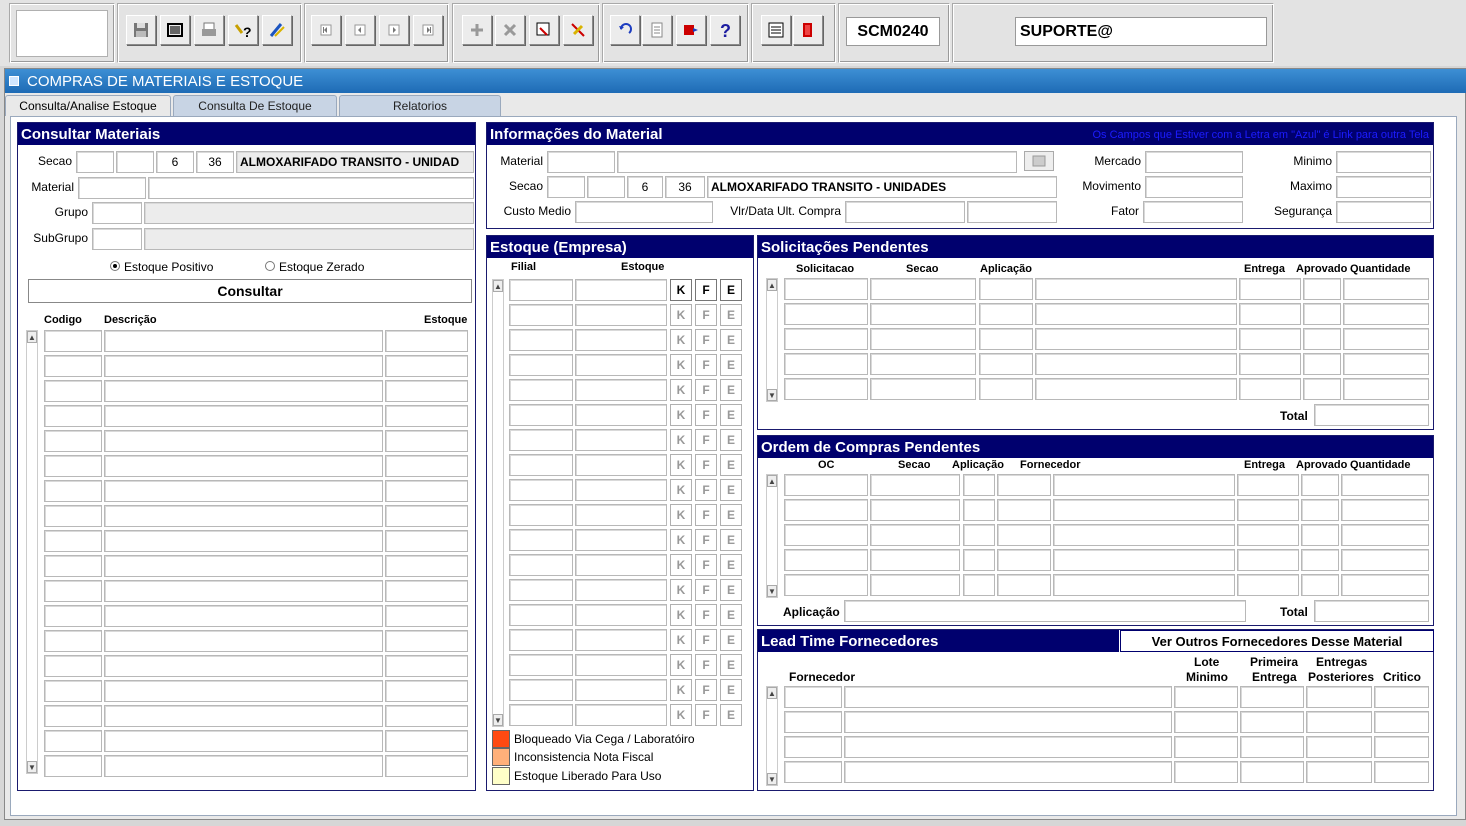 This screenshot has height=826, width=1466. Describe the element at coordinates (725, 30) in the screenshot. I see `help-button: ?` at that location.